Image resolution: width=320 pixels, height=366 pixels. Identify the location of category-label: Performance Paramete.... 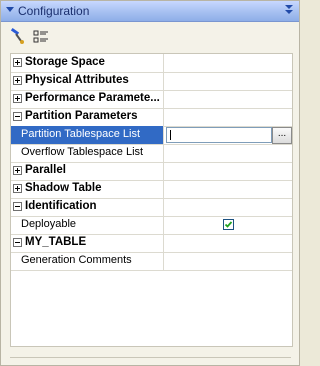
(92, 98).